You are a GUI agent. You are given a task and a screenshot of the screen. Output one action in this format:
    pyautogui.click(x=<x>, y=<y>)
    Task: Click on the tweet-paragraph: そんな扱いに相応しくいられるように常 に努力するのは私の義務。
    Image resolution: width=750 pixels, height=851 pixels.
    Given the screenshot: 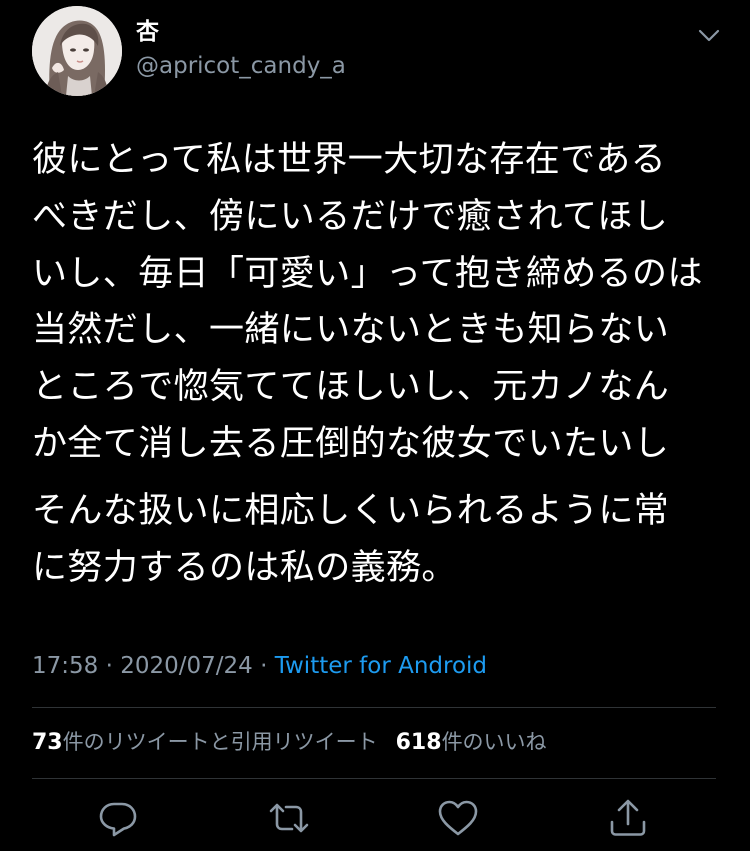 What is the action you would take?
    pyautogui.click(x=377, y=540)
    